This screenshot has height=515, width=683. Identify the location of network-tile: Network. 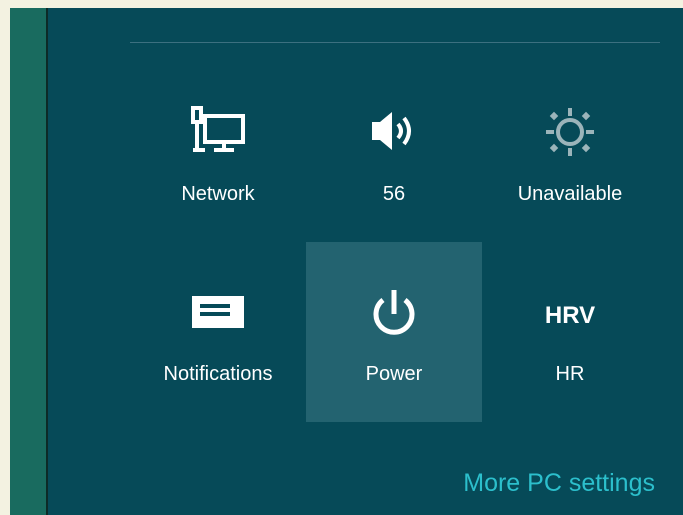
(218, 152).